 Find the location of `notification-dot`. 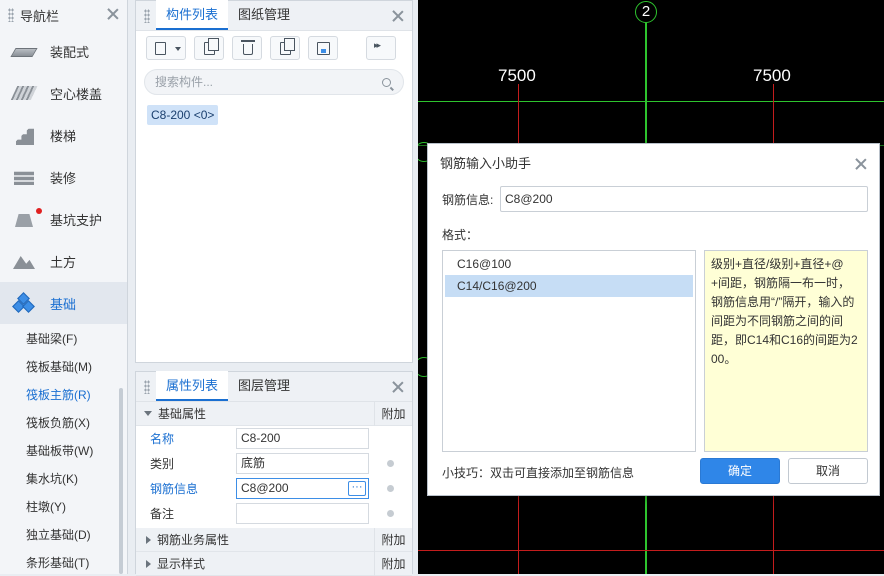

notification-dot is located at coordinates (39, 211).